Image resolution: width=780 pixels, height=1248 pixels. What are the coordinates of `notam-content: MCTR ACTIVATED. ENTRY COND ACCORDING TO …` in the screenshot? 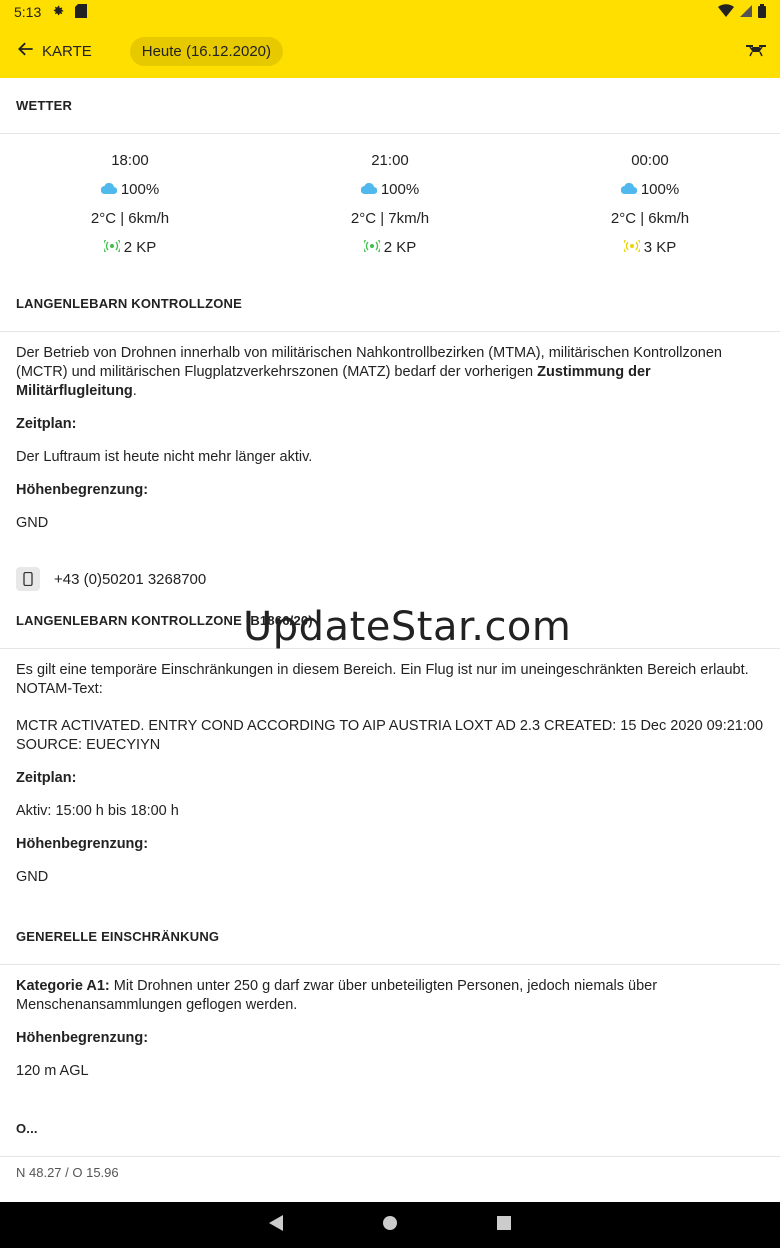 It's located at (390, 735).